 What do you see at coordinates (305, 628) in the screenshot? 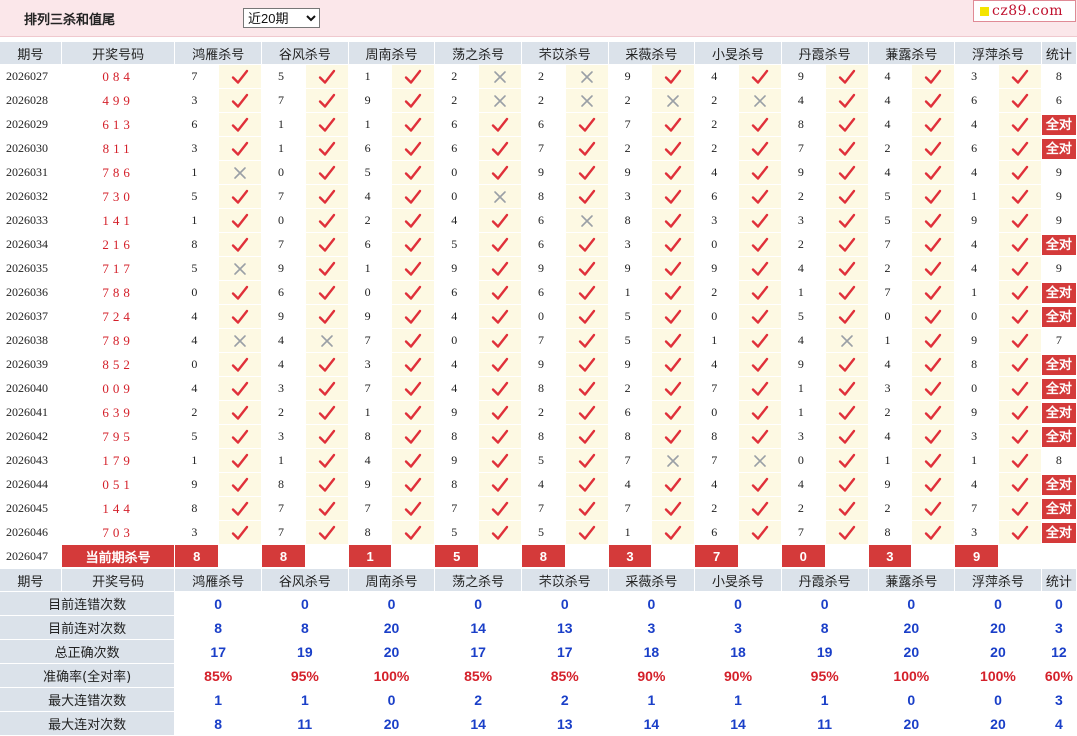
I see `summary-value: 8` at bounding box center [305, 628].